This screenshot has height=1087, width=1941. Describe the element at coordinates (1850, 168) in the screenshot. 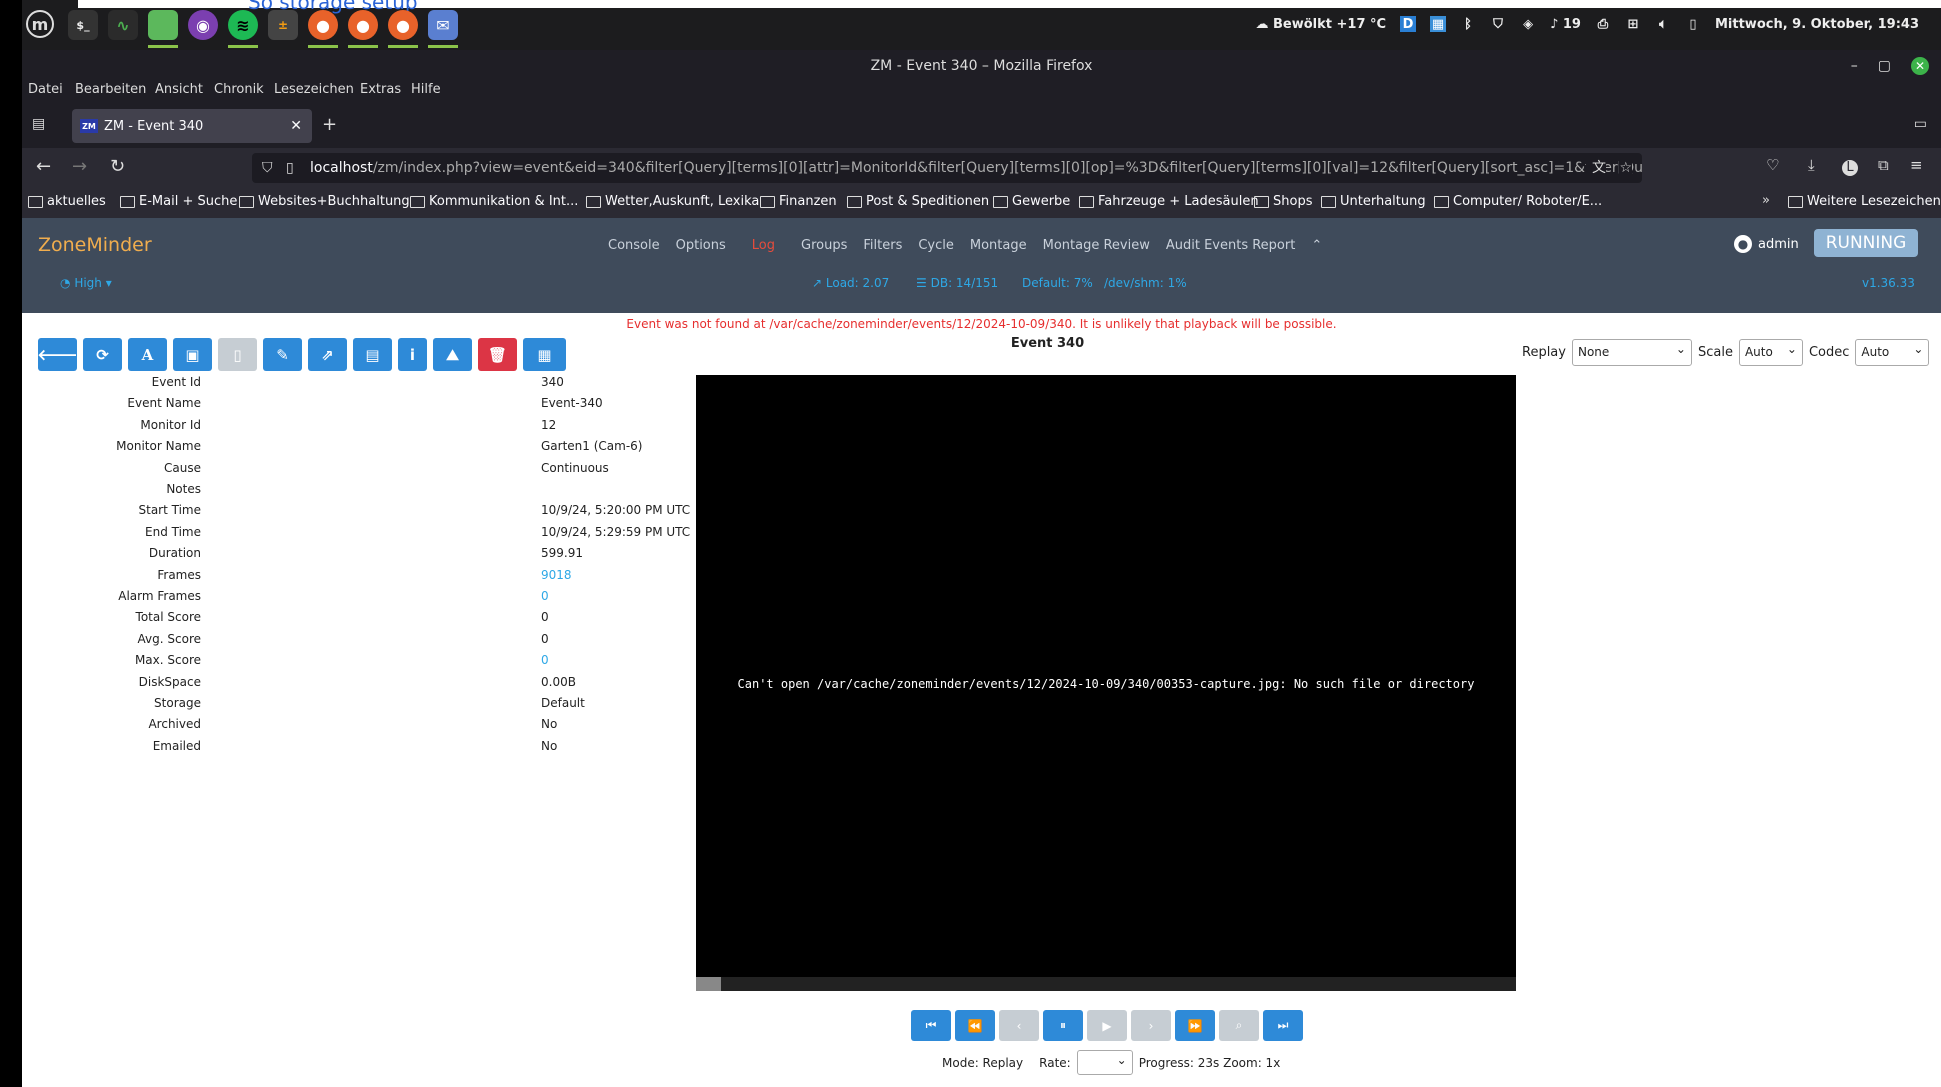

I see `account-icon: L` at that location.